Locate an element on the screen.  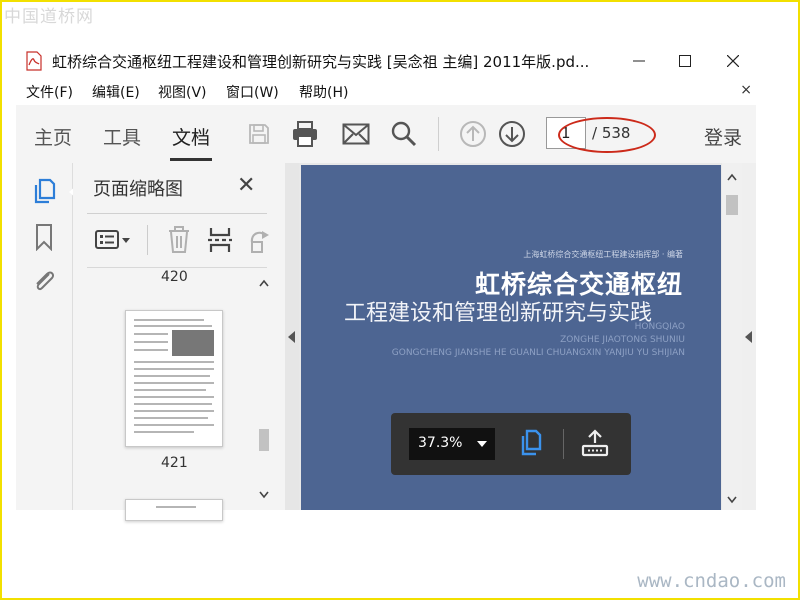
search-icon is located at coordinates (404, 134).